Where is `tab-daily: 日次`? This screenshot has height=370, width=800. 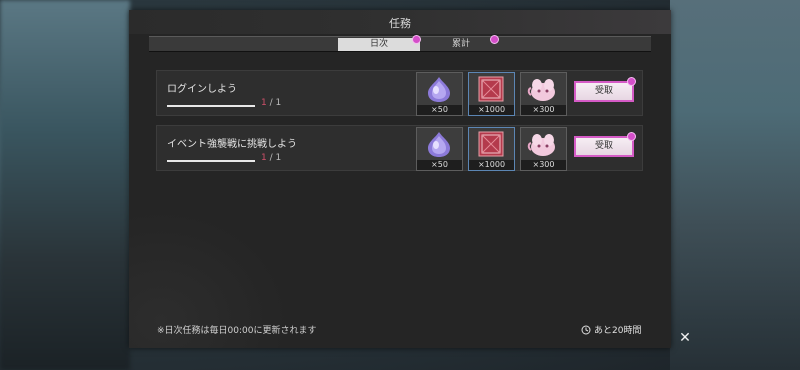
tab-daily: 日次 is located at coordinates (379, 43).